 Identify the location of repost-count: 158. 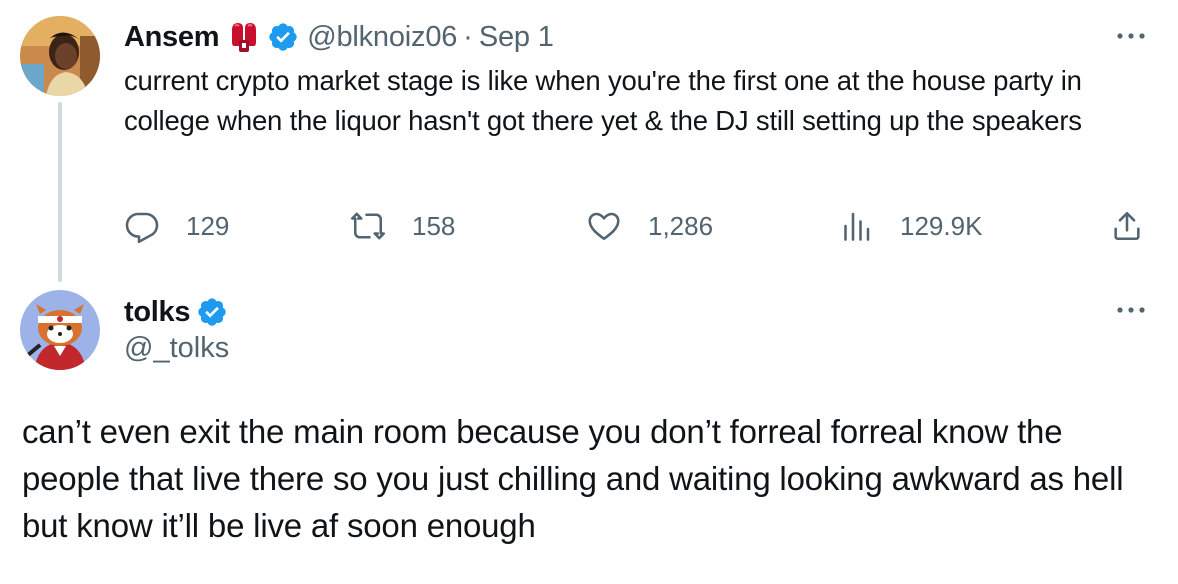
(434, 225).